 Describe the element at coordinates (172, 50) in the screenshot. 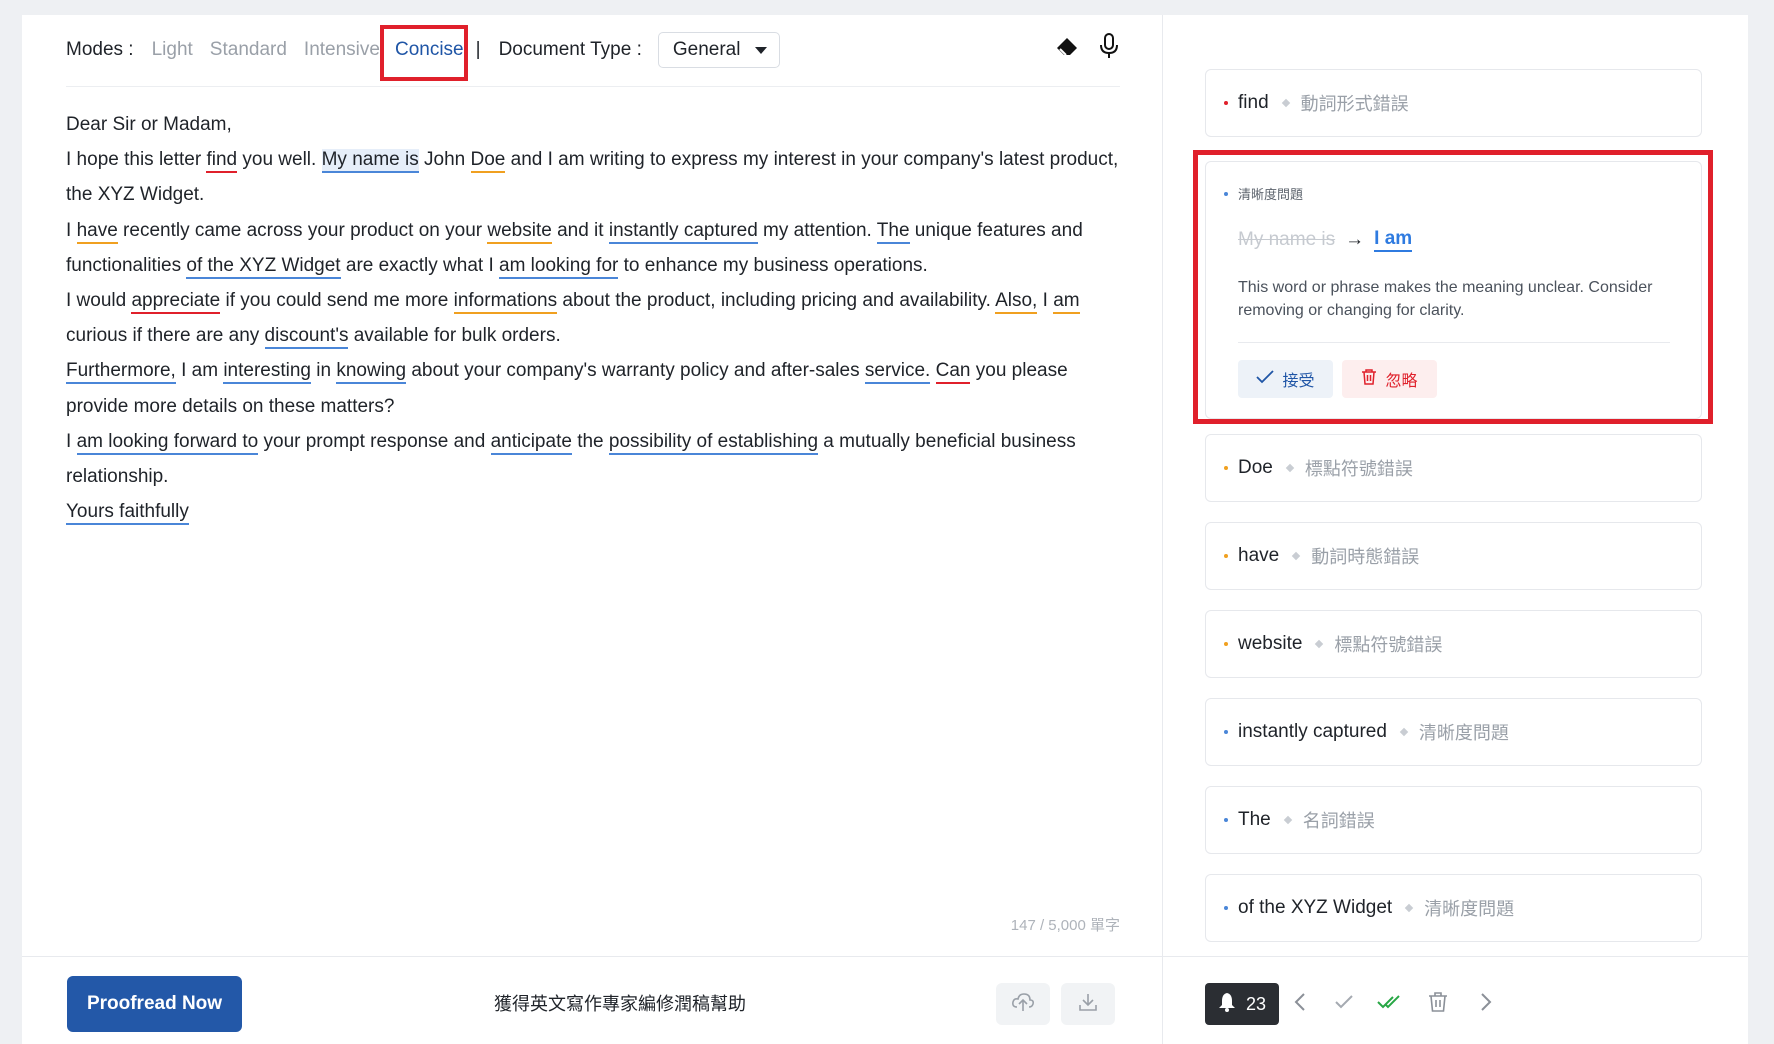

I see `mode-light: Light` at that location.